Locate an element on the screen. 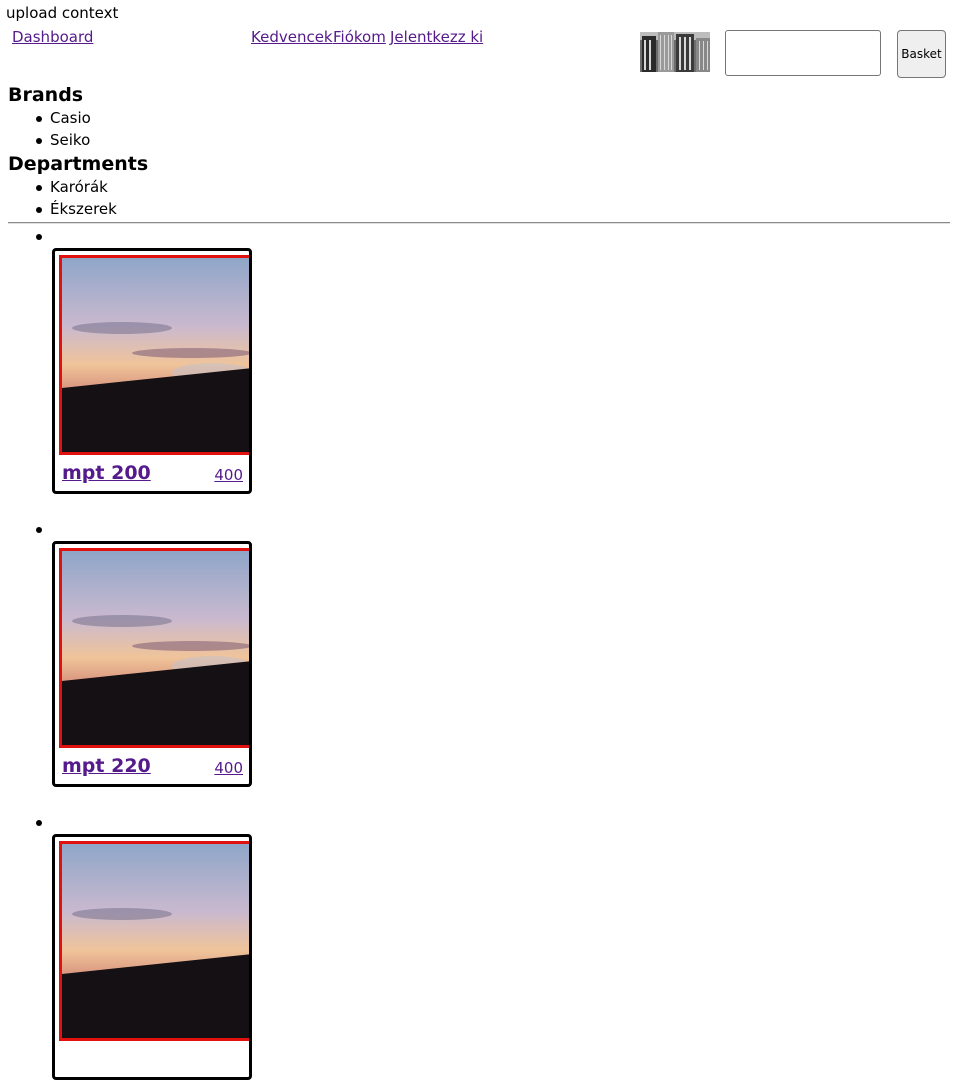 This screenshot has width=958, height=1080. building-thumbnail-image is located at coordinates (675, 52).